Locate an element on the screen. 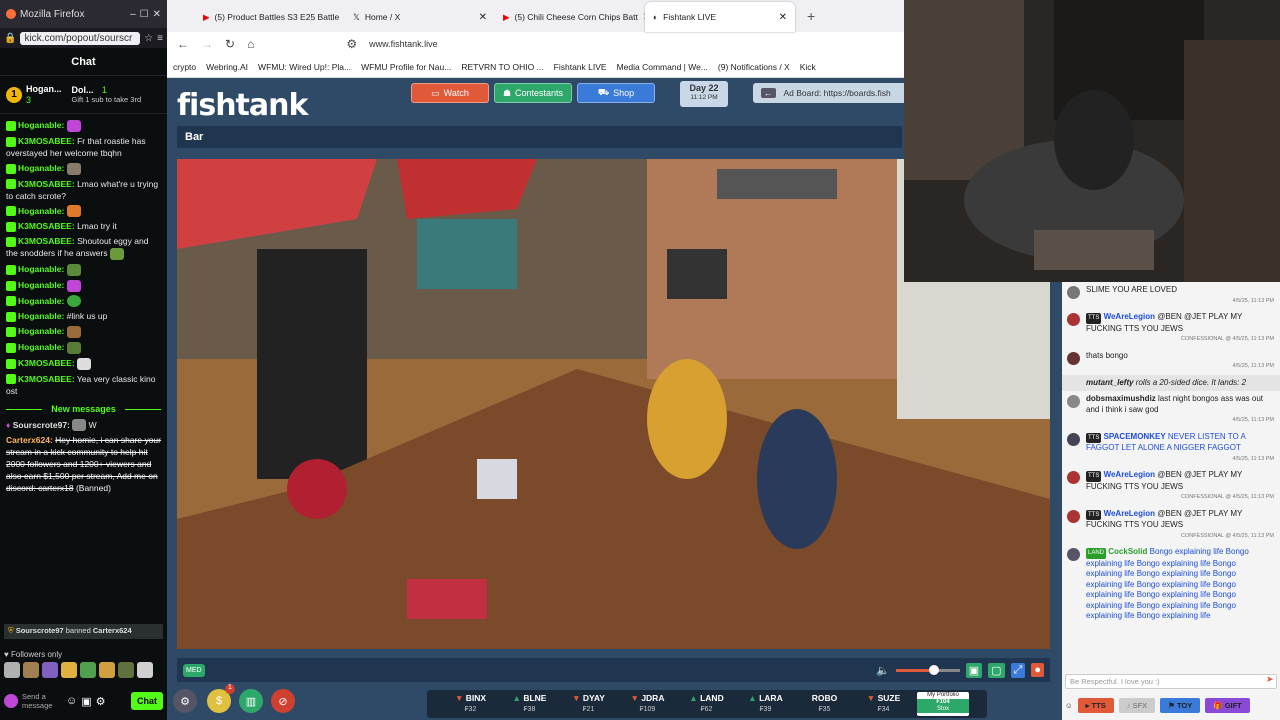 This screenshot has height=720, width=1280. streamer-webcam is located at coordinates (1092, 141).